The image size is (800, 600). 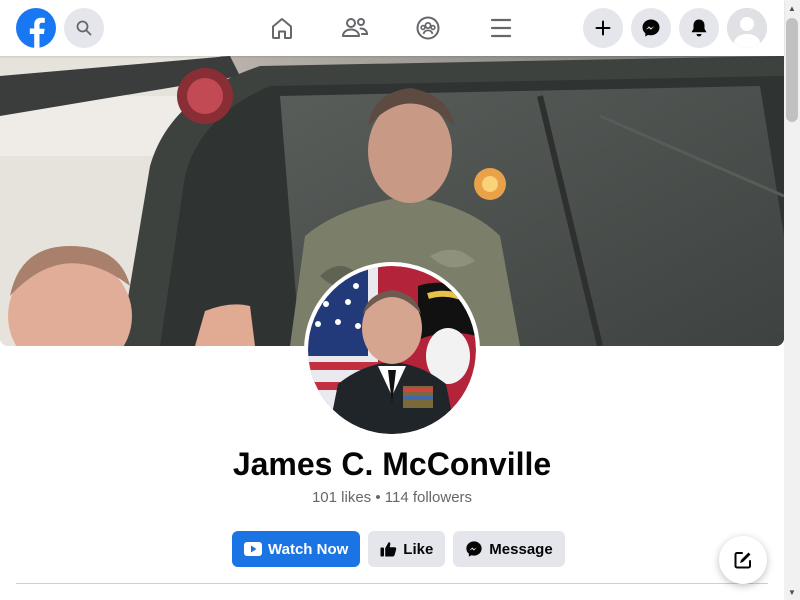 I want to click on play-icon, so click(x=253, y=549).